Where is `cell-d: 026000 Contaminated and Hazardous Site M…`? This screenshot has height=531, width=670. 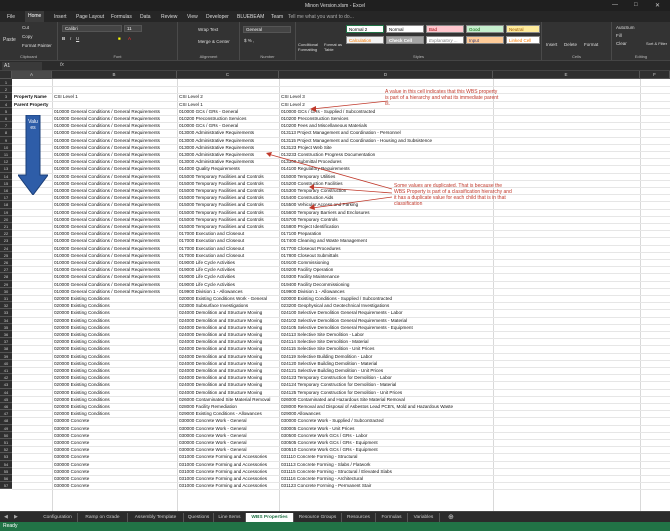 cell-d: 026000 Contaminated and Hazardous Site M… is located at coordinates (386, 399).